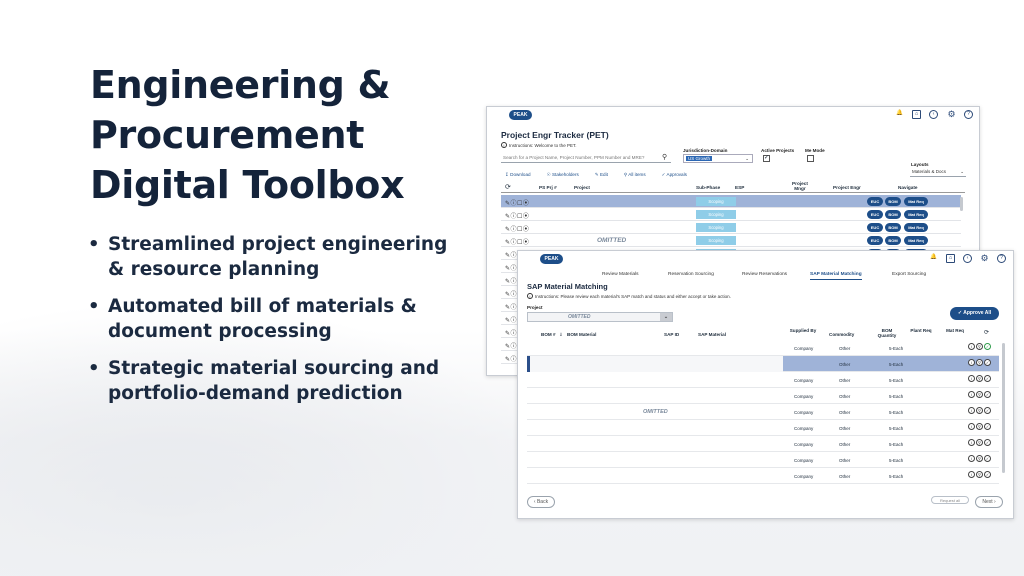 The image size is (1024, 576). I want to click on column-header: SAP Material, so click(712, 334).